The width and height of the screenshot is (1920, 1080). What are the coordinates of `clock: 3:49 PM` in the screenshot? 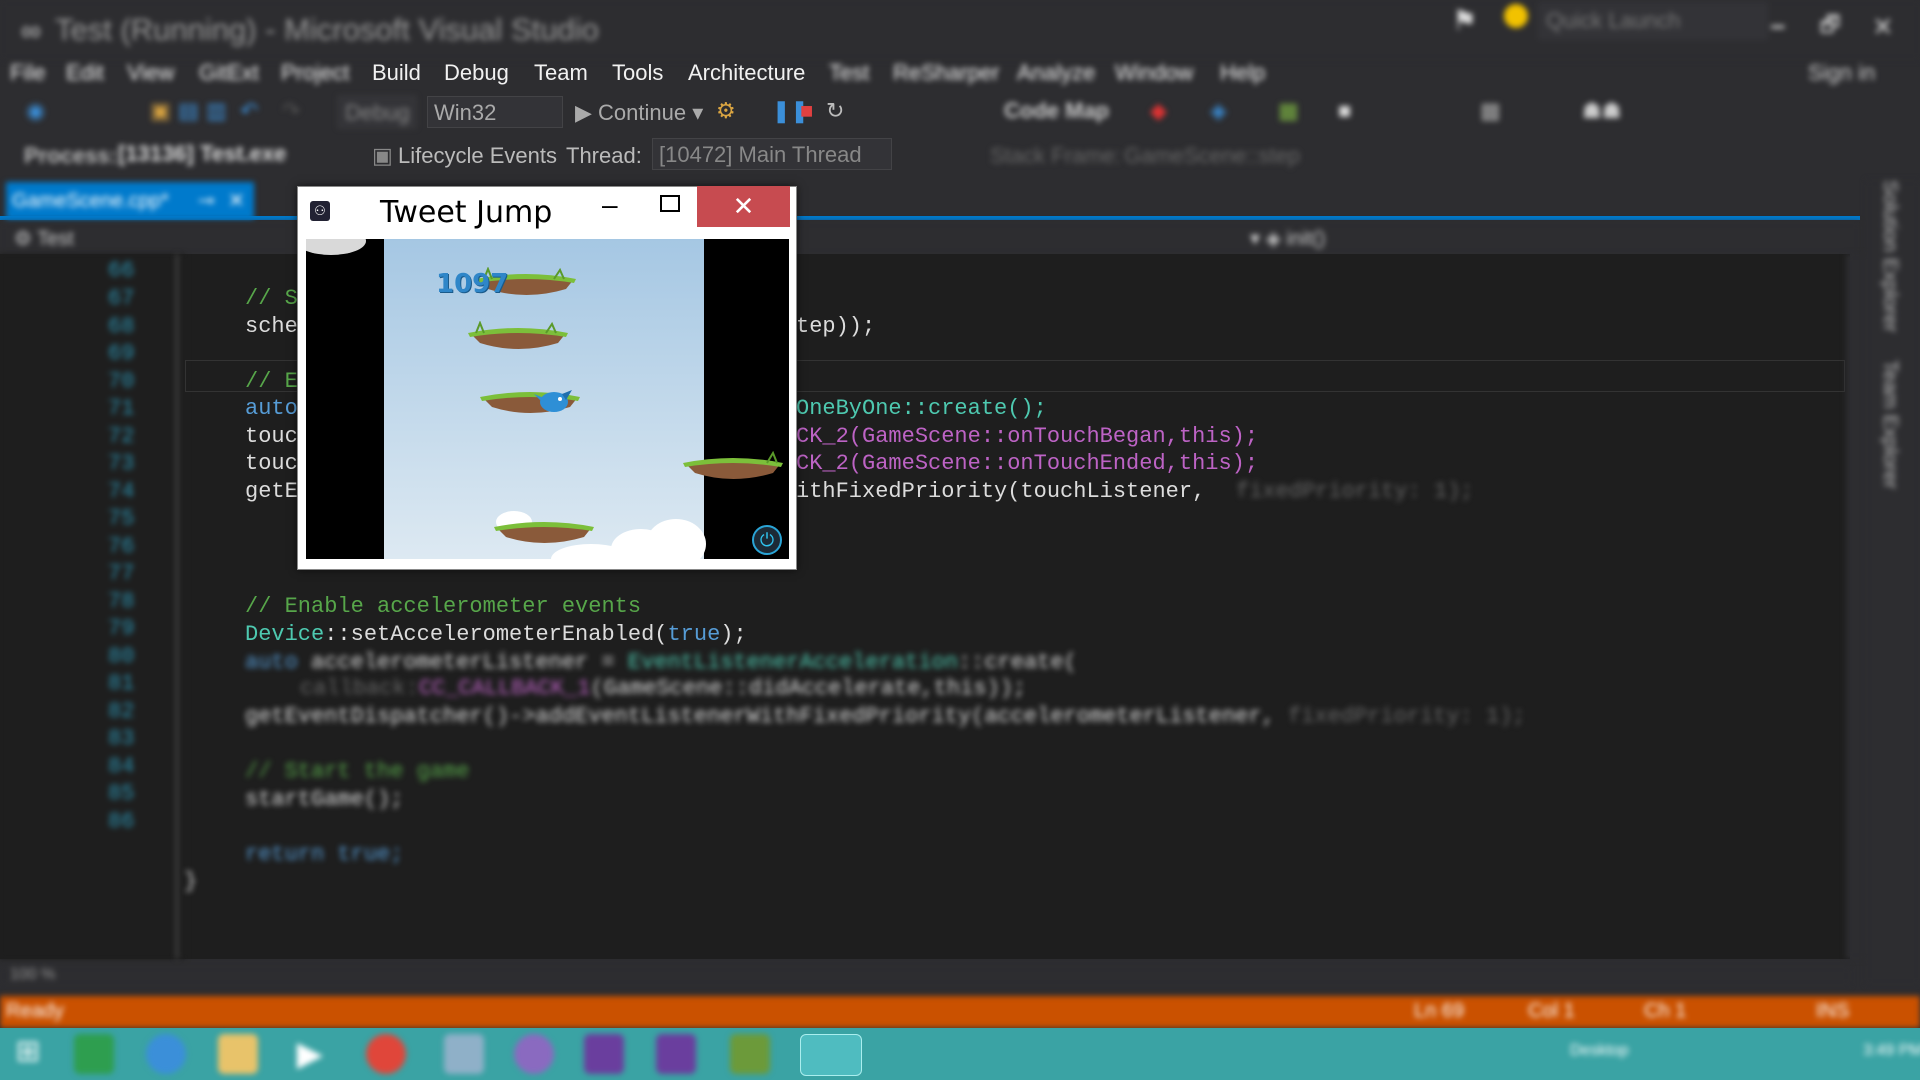 It's located at (1891, 1050).